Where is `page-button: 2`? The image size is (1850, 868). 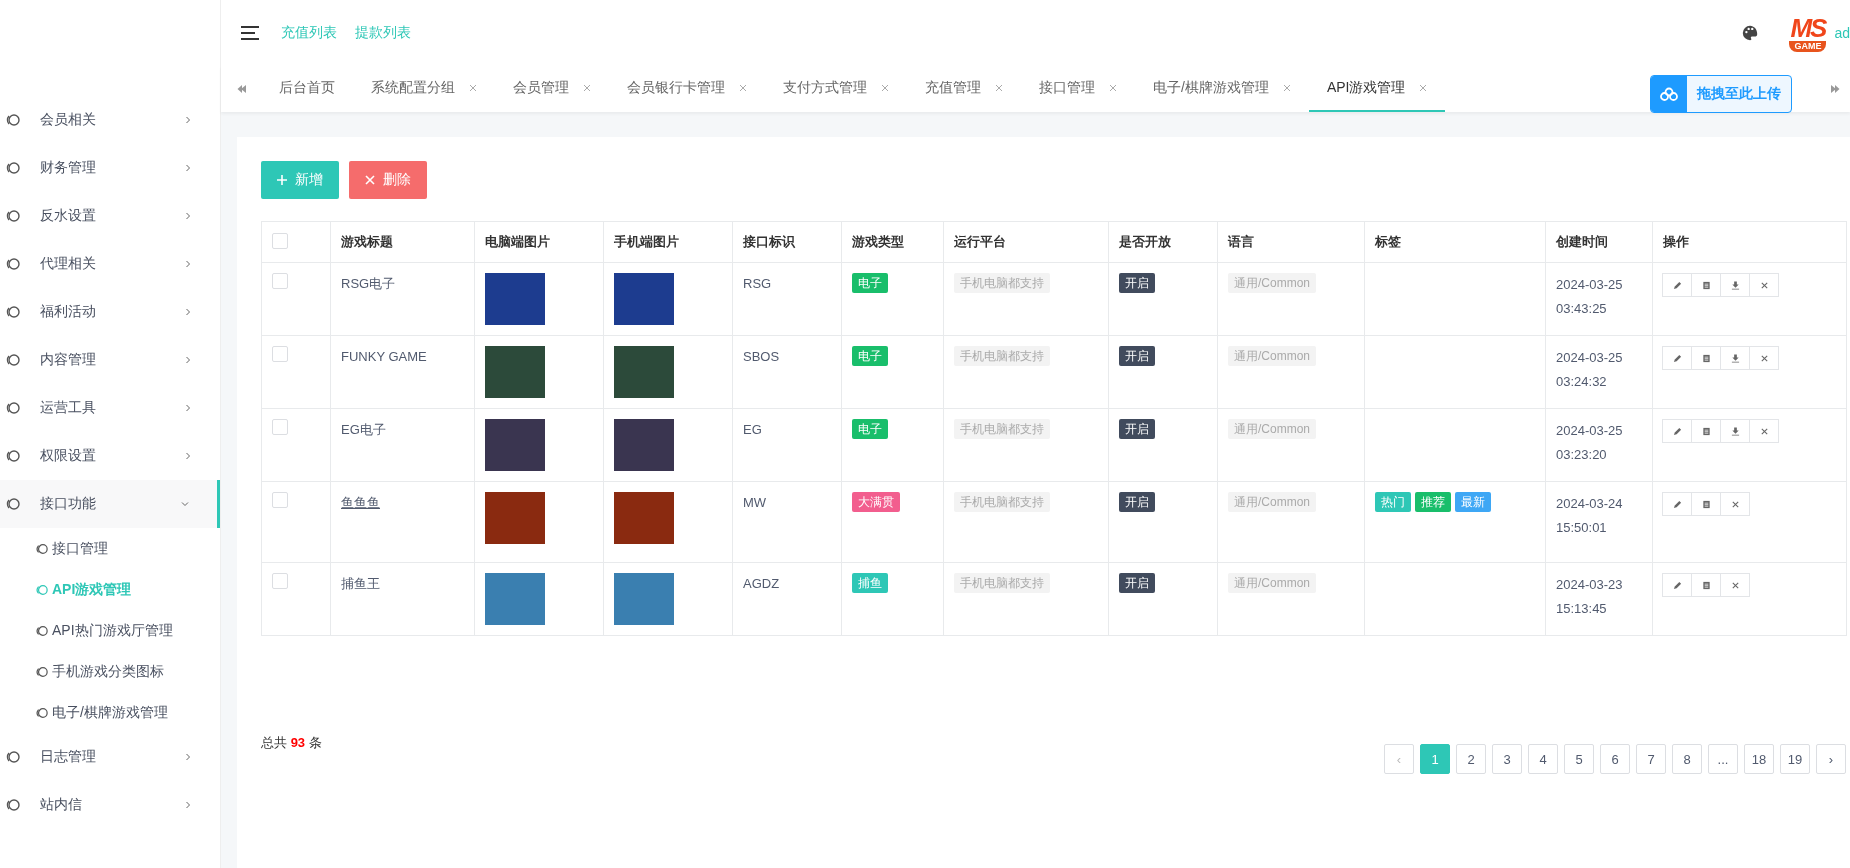
page-button: 2 is located at coordinates (1471, 759).